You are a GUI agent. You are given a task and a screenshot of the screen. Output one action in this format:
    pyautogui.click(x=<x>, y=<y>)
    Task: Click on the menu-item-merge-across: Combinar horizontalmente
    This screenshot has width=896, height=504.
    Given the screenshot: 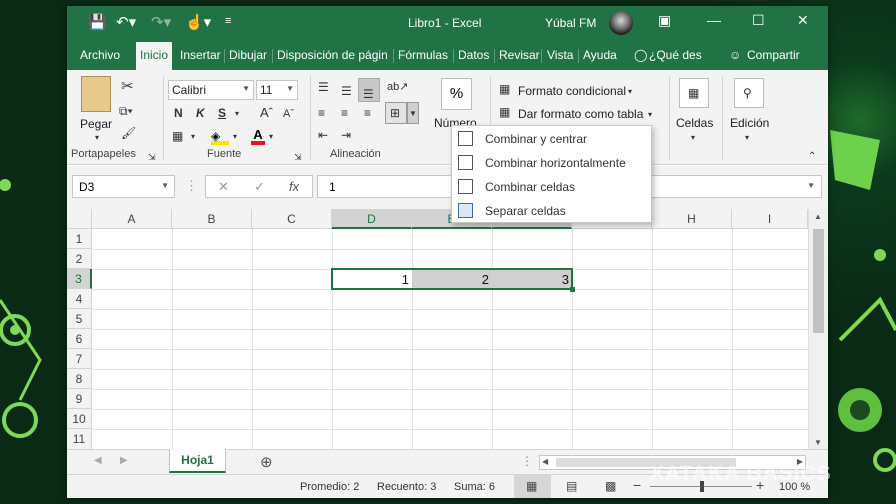 What is the action you would take?
    pyautogui.click(x=551, y=163)
    